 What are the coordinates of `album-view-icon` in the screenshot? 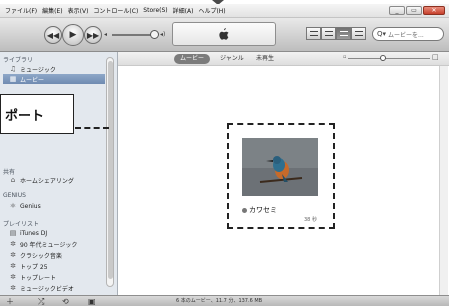 It's located at (328, 33).